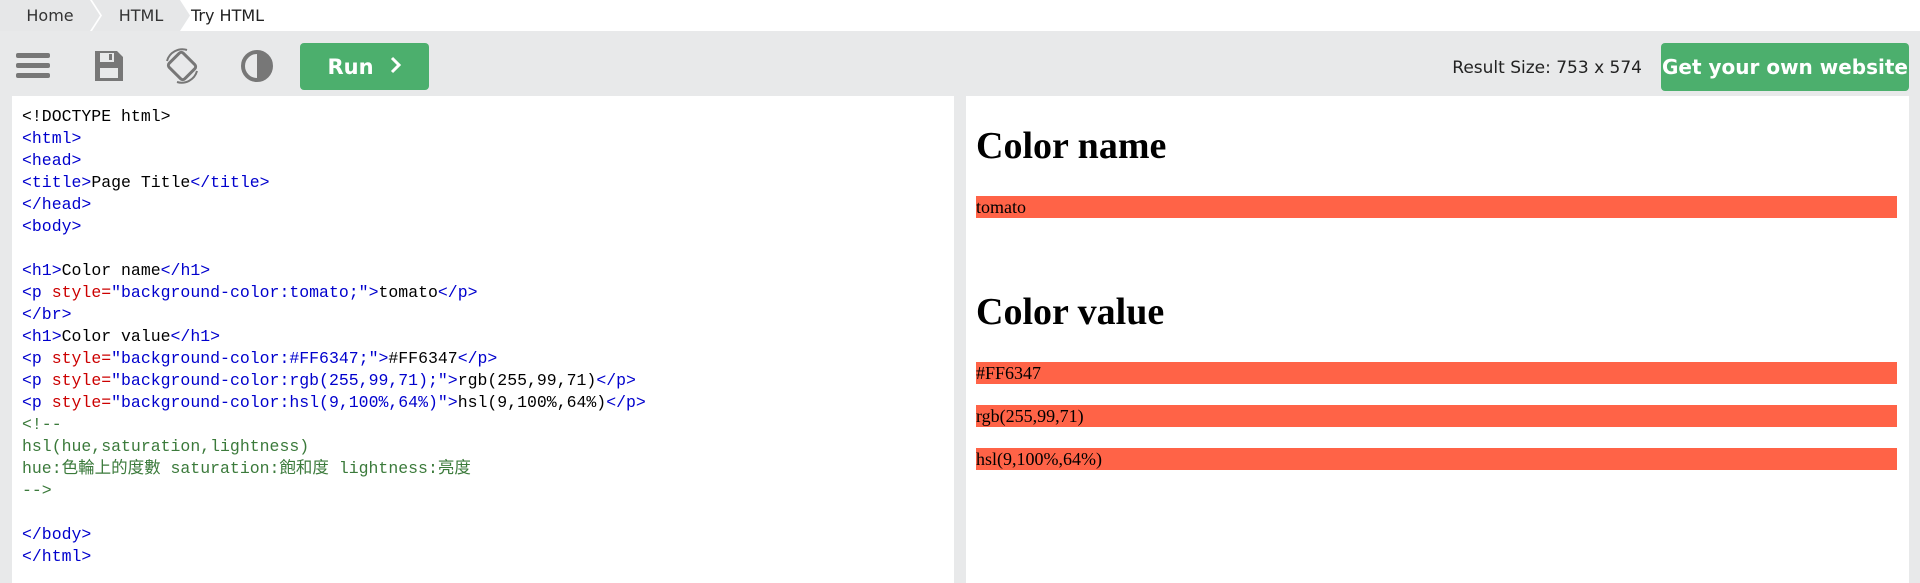 The image size is (1920, 583). Describe the element at coordinates (245, 358) in the screenshot. I see `code-token: "background-color:#FF6347;"` at that location.